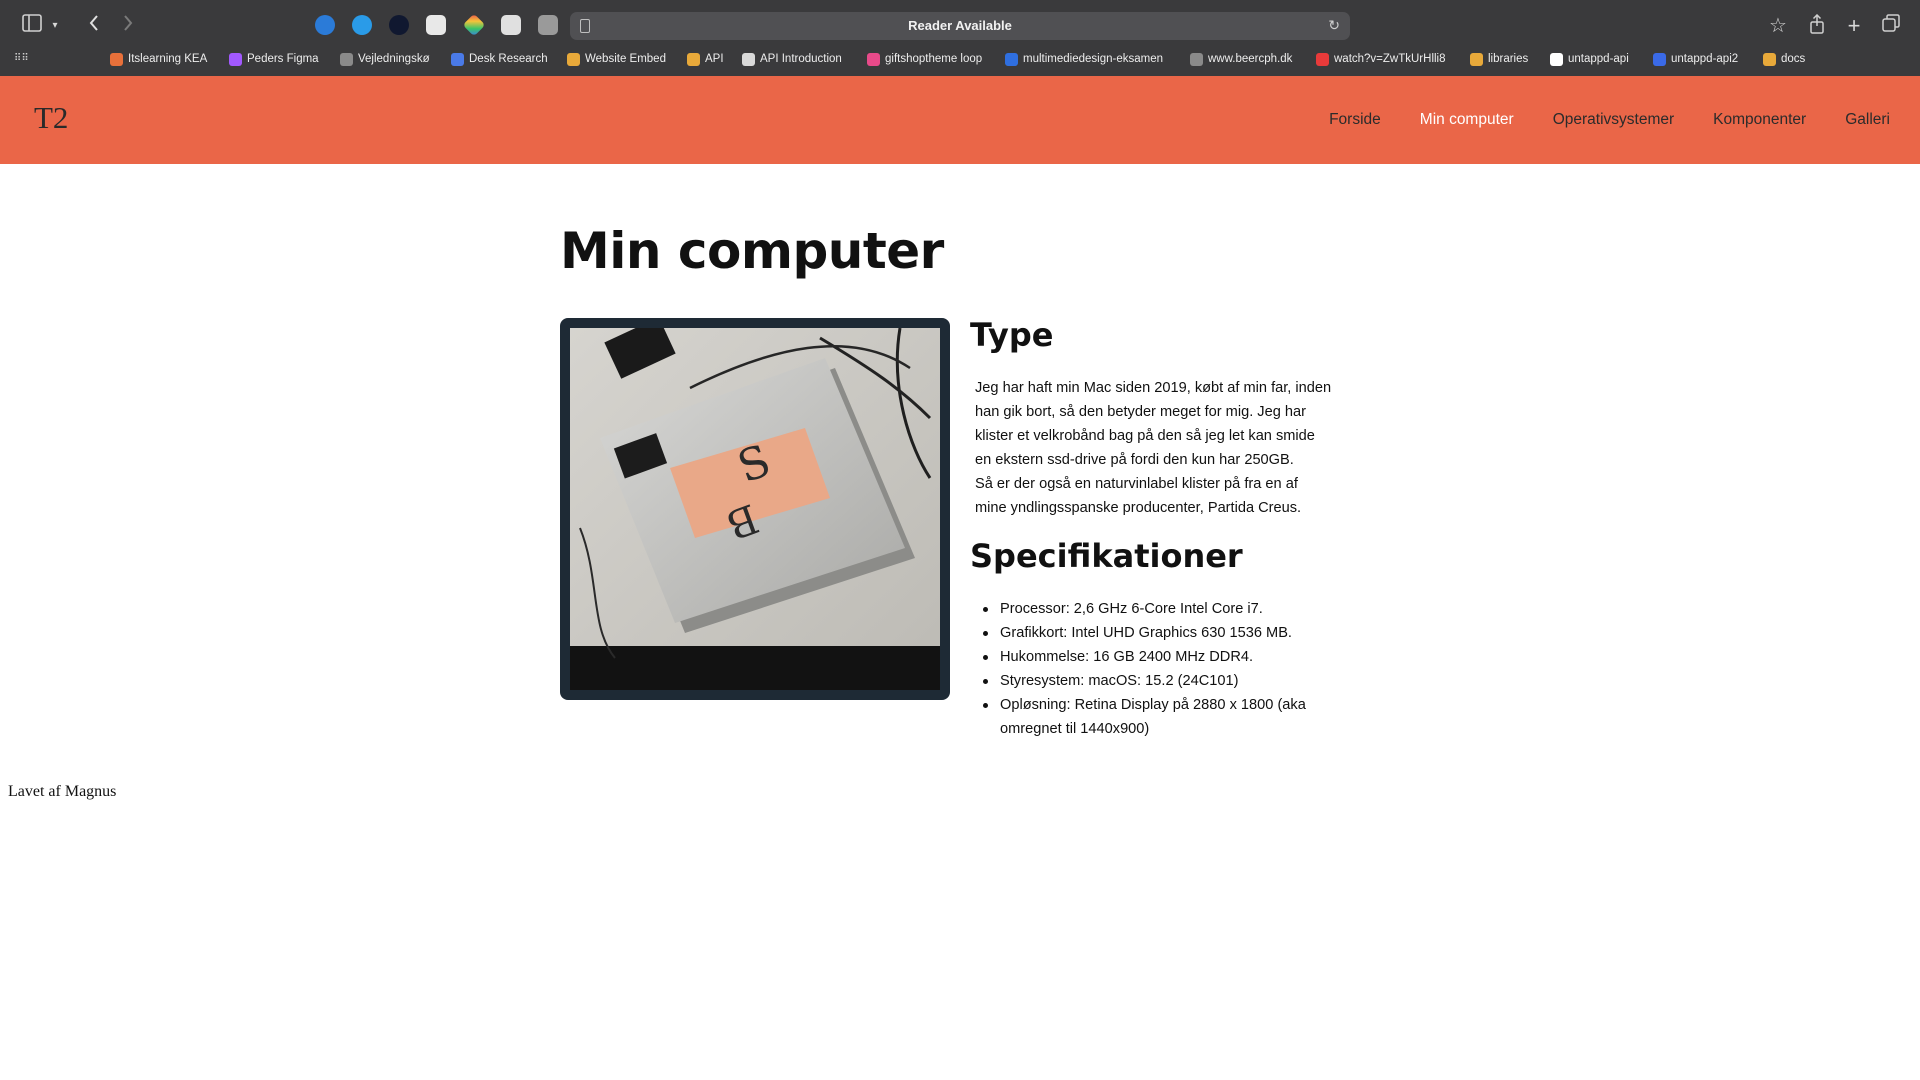 The image size is (1920, 1080). What do you see at coordinates (1759, 120) in the screenshot?
I see `nav-link-komponenter: Komponenter` at bounding box center [1759, 120].